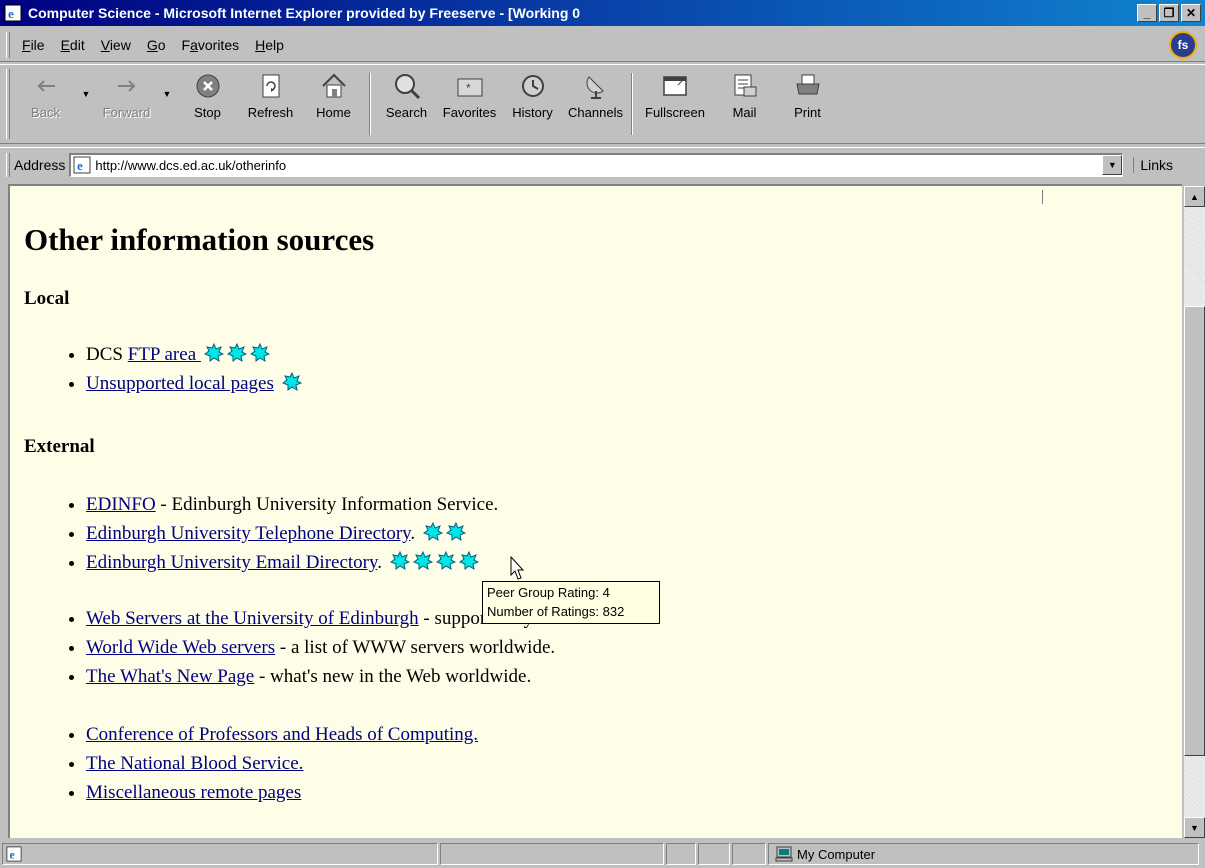  I want to click on forward-dropdown: ▼, so click(167, 104).